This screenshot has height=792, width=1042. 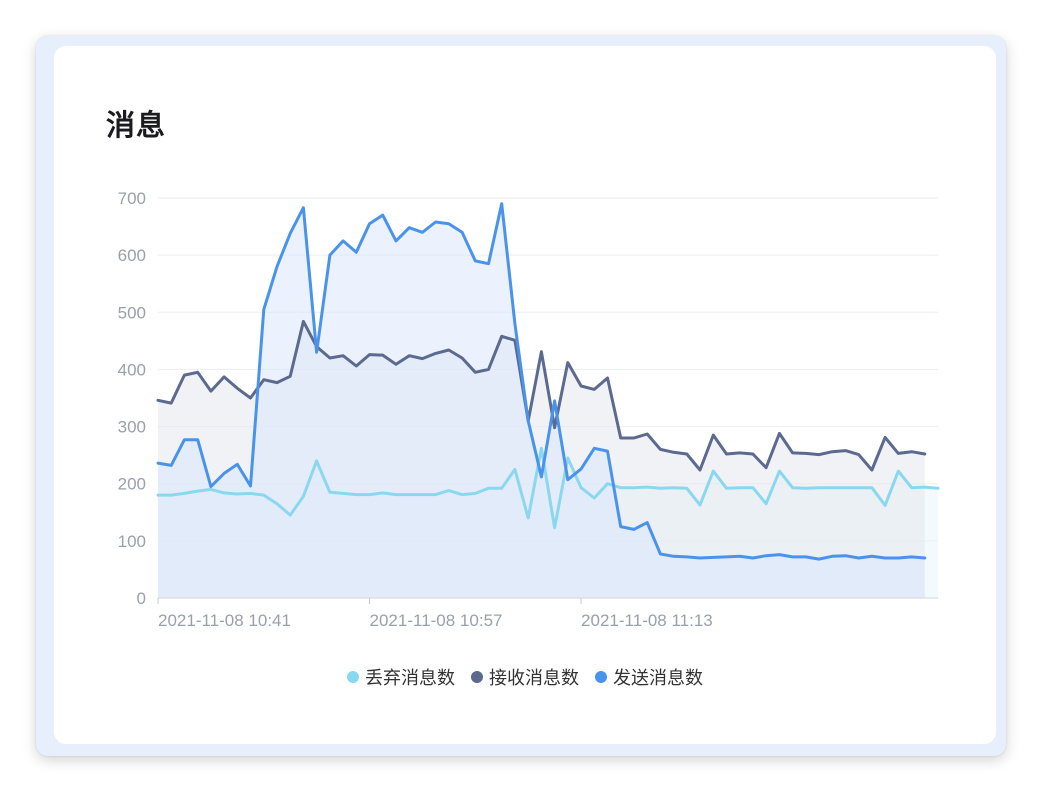 I want to click on legend-label: 接收消息数, so click(x=534, y=678).